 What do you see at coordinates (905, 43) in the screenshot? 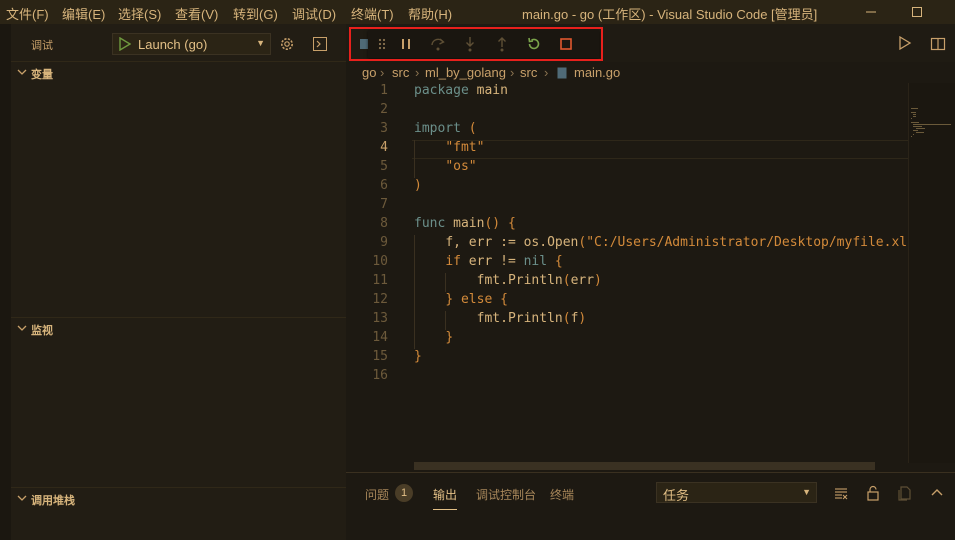
I see `run-icon` at bounding box center [905, 43].